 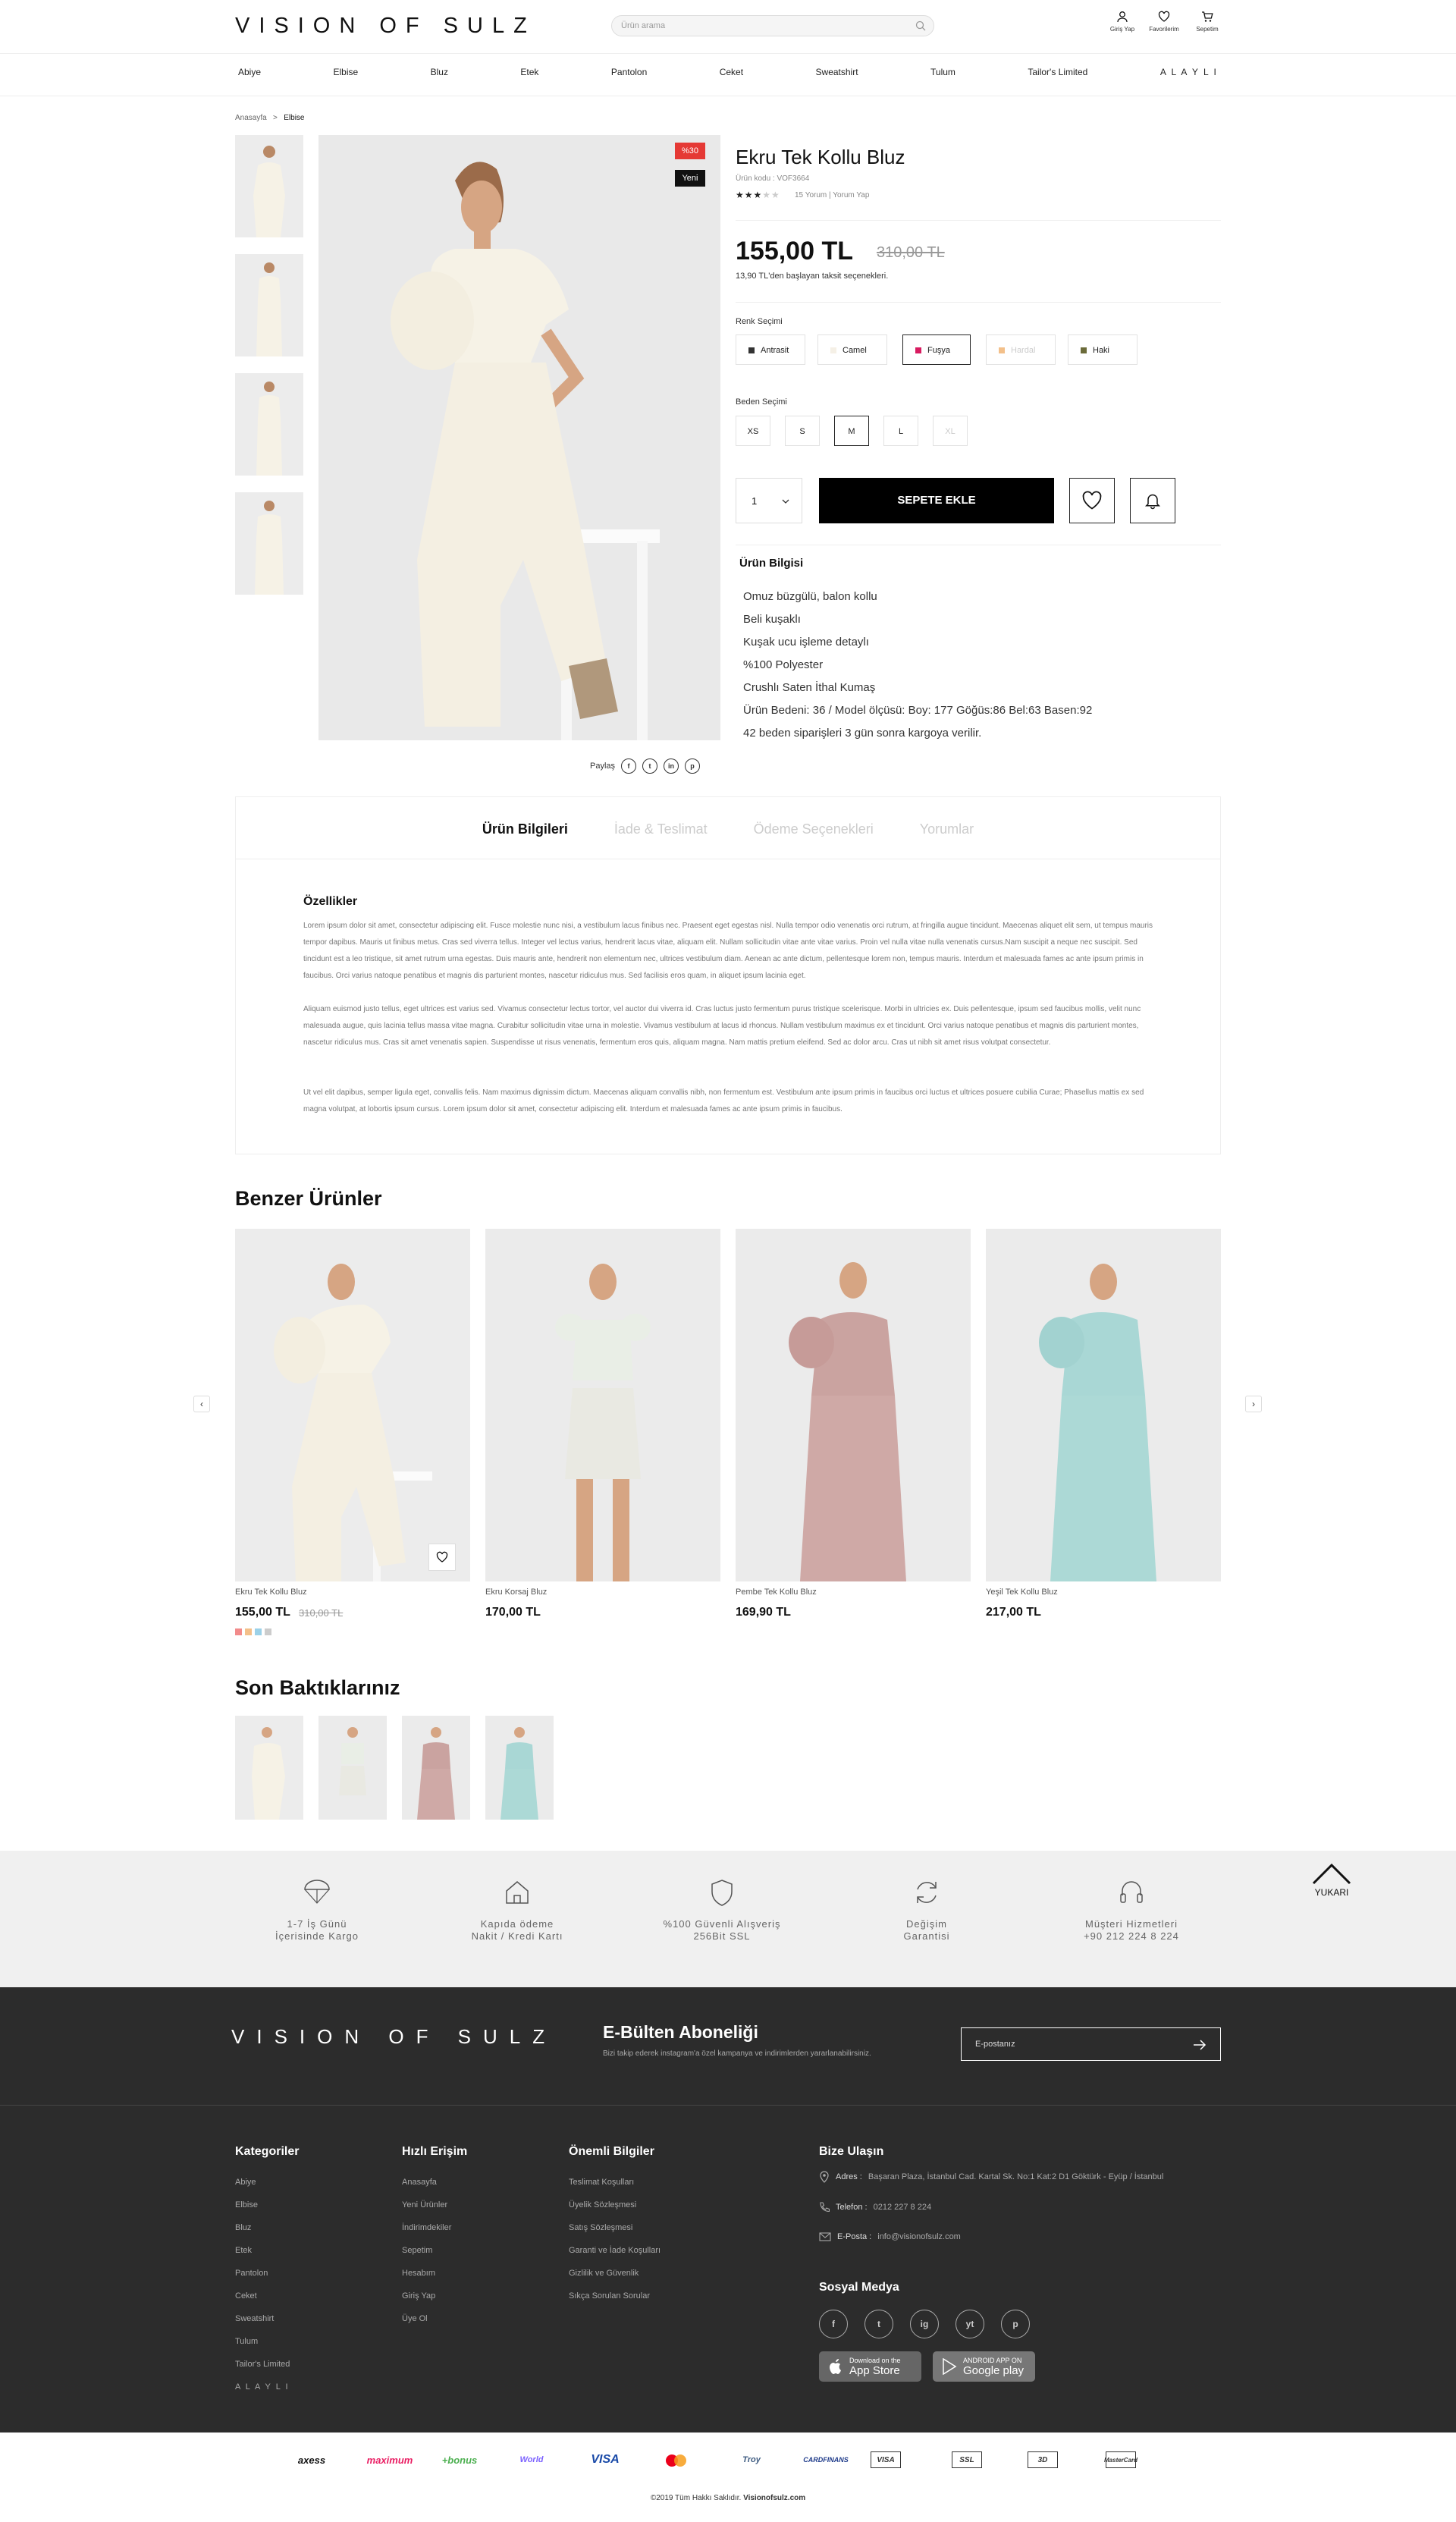 I want to click on add-favorite-button, so click(x=1092, y=500).